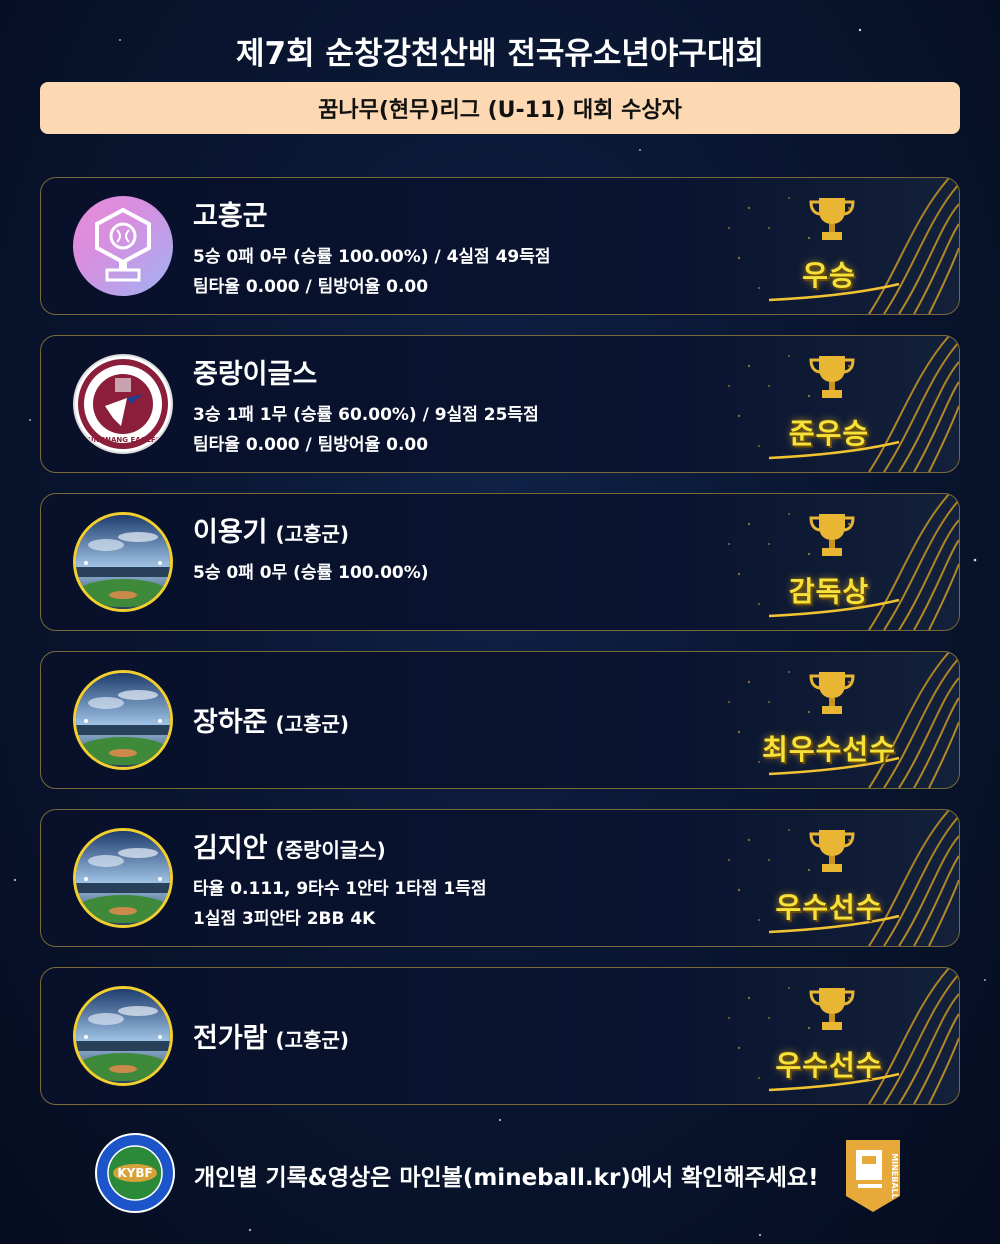 The image size is (1000, 1244). Describe the element at coordinates (271, 1035) in the screenshot. I see `recipient-name-line: 전가람 (고흥군)` at that location.